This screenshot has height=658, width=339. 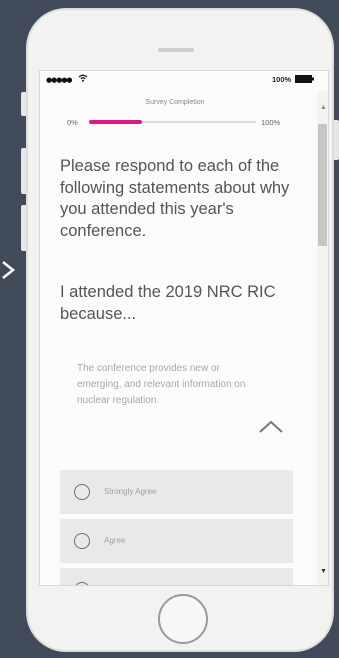 What do you see at coordinates (116, 122) in the screenshot?
I see `progress-bar-fill` at bounding box center [116, 122].